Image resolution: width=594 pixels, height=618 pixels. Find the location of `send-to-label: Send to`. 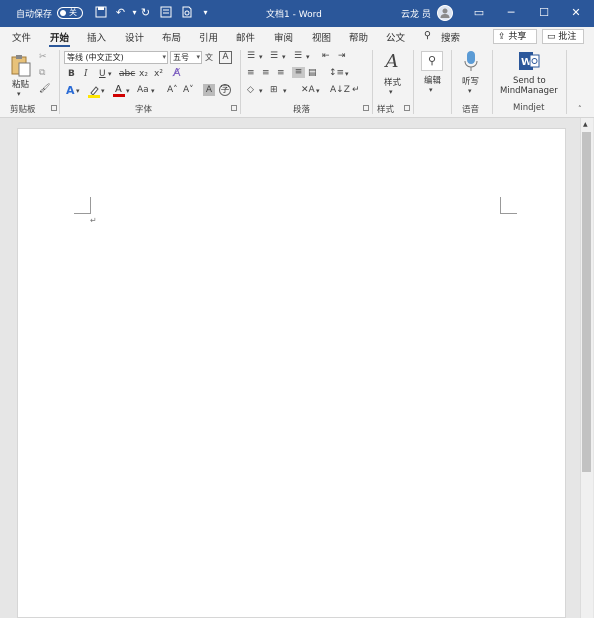

send-to-label: Send to is located at coordinates (529, 81).